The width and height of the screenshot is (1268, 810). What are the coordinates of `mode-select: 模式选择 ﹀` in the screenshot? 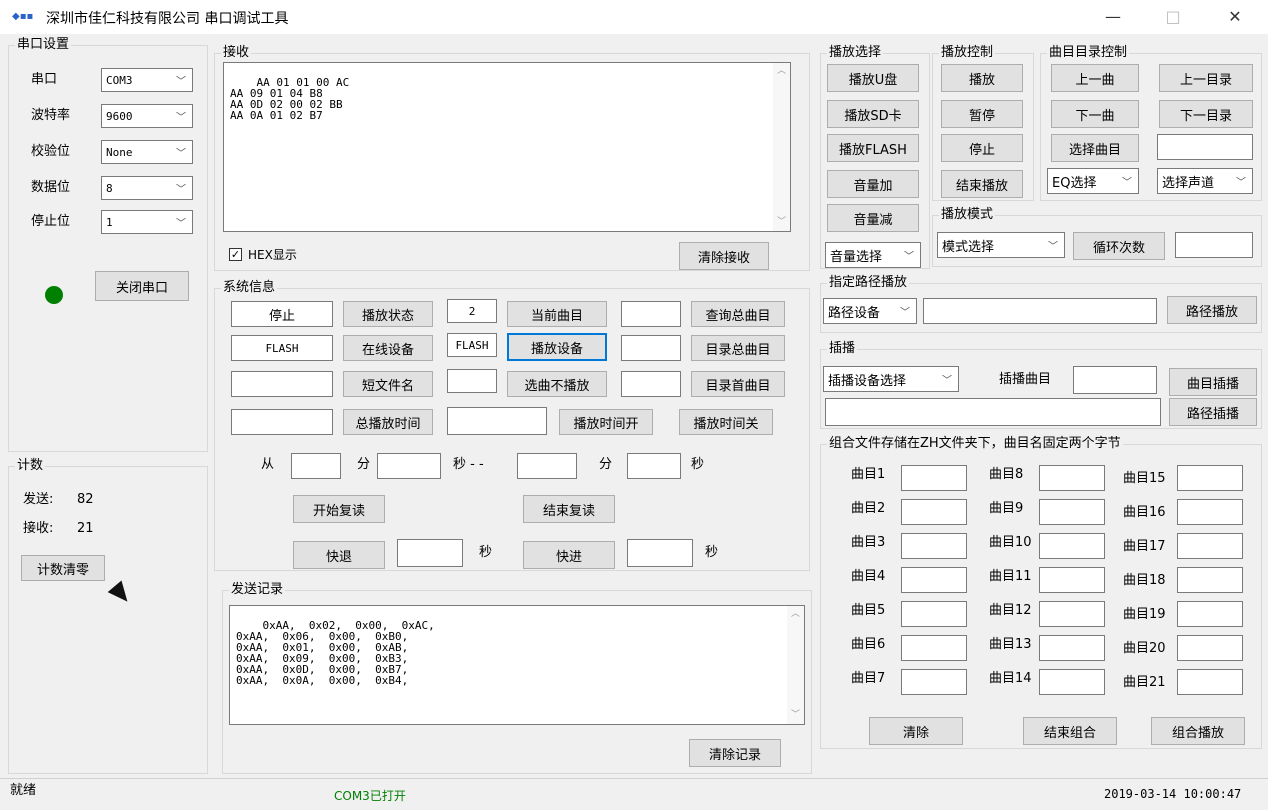 It's located at (1001, 245).